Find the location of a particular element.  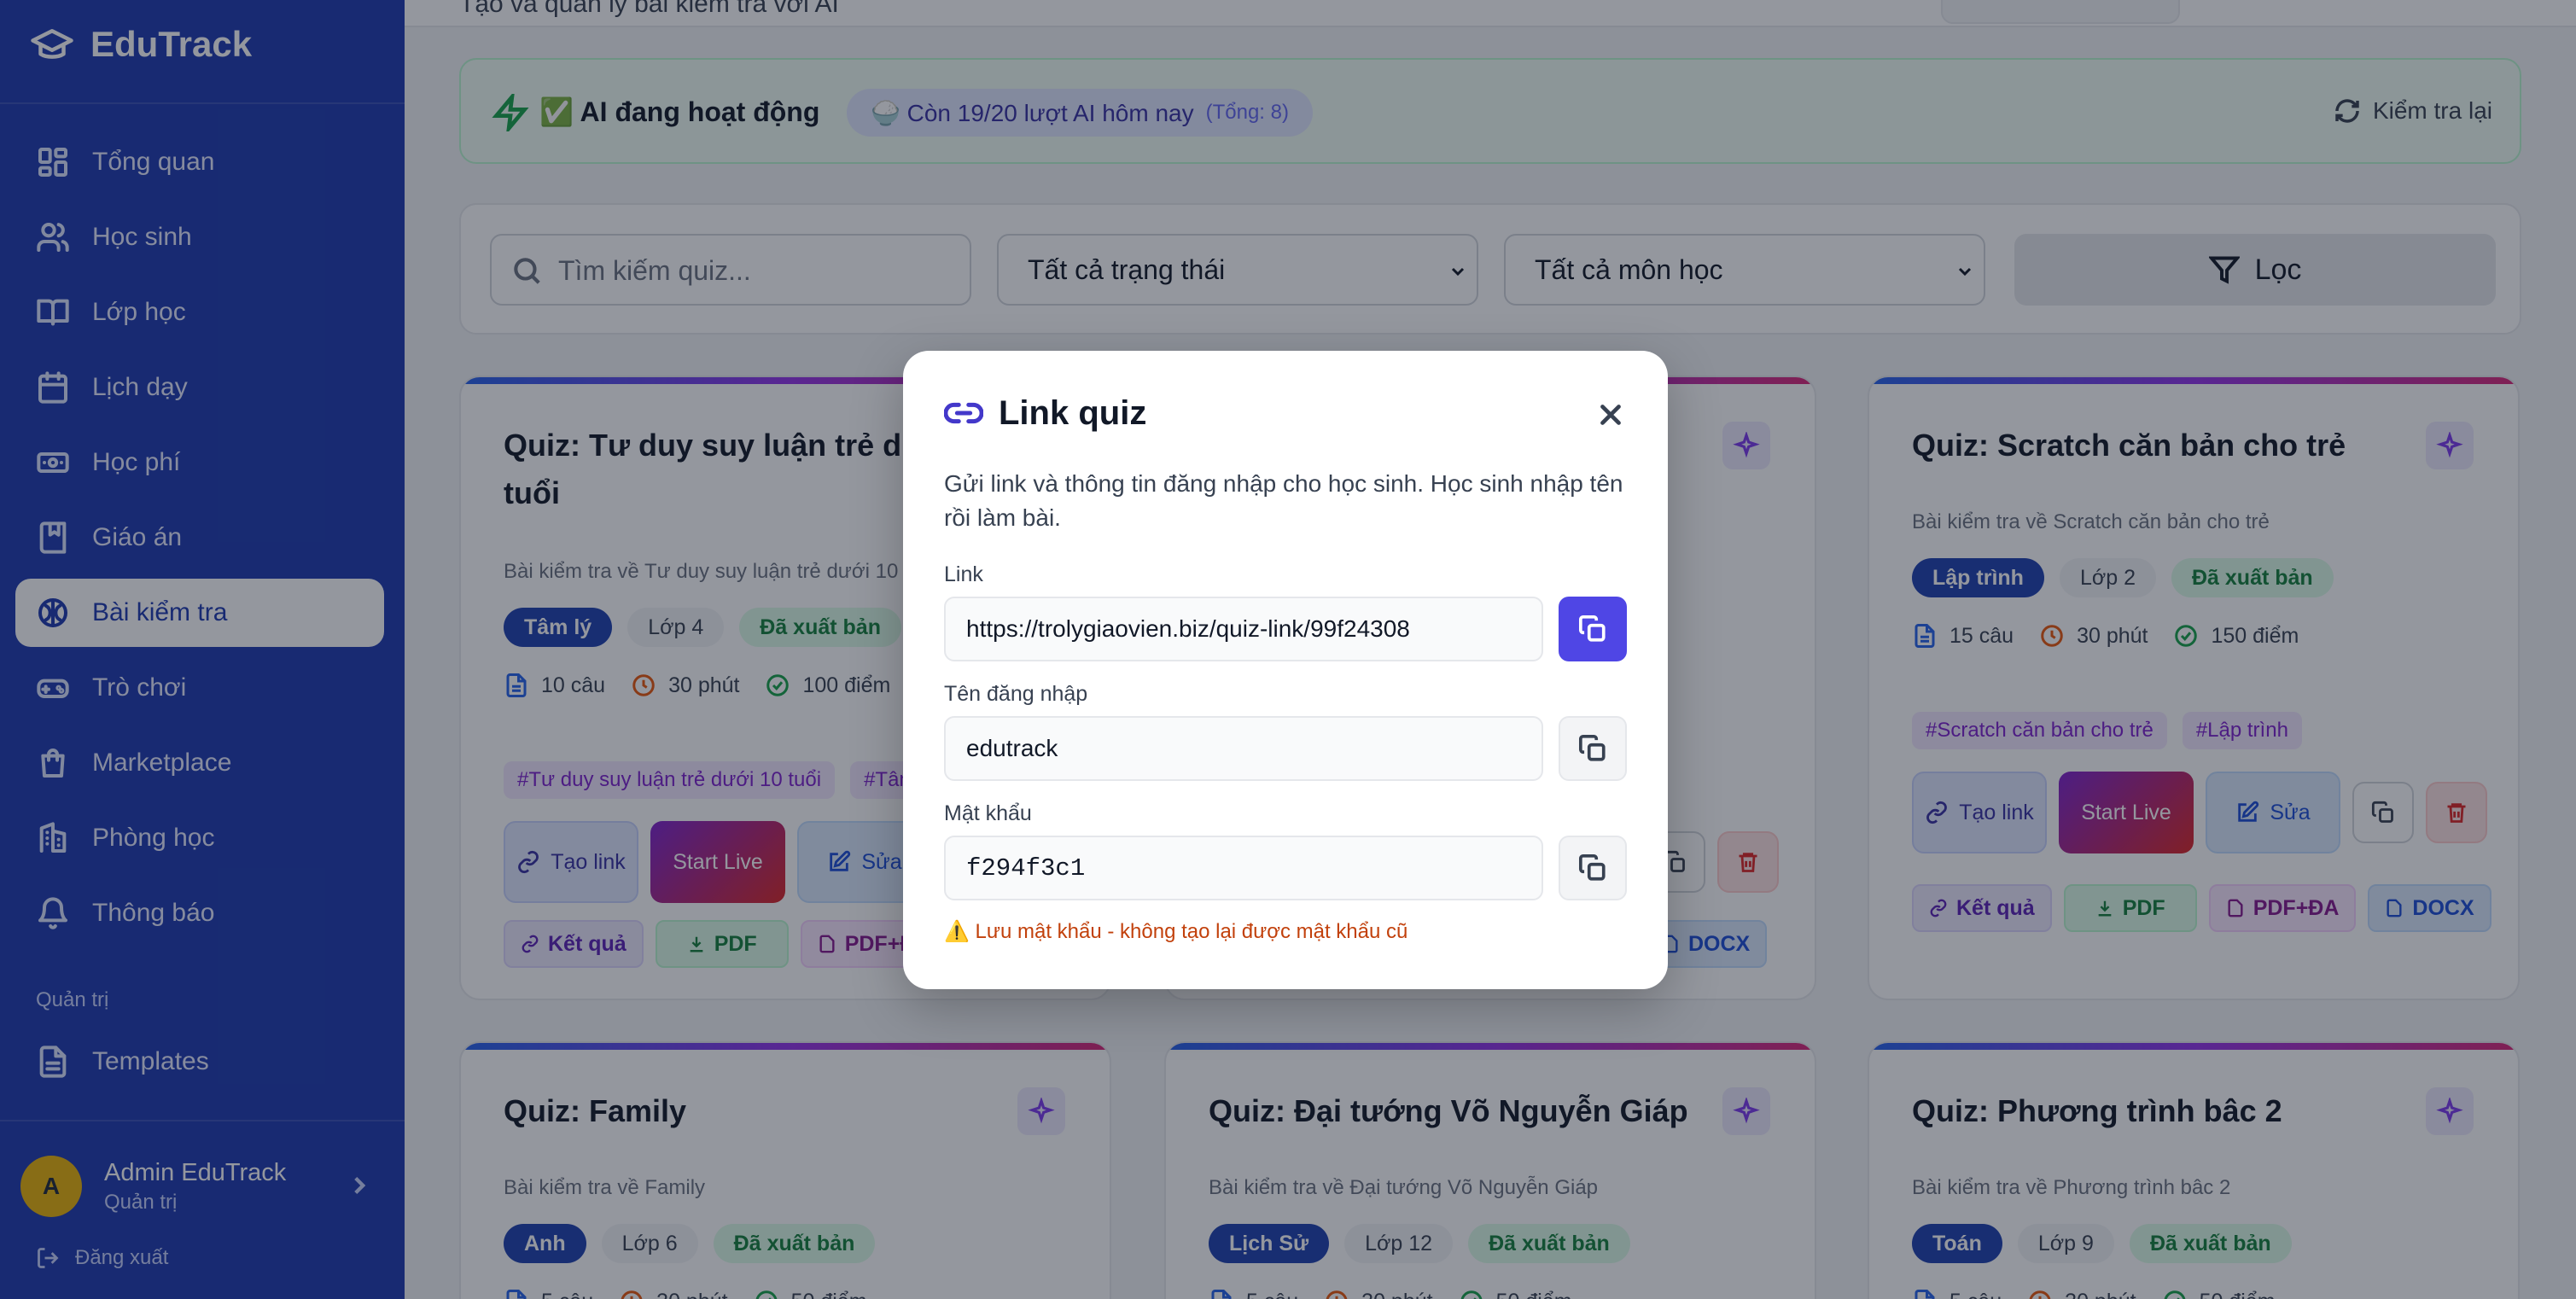

username-label: Tên đăng nhập is located at coordinates (1016, 694).